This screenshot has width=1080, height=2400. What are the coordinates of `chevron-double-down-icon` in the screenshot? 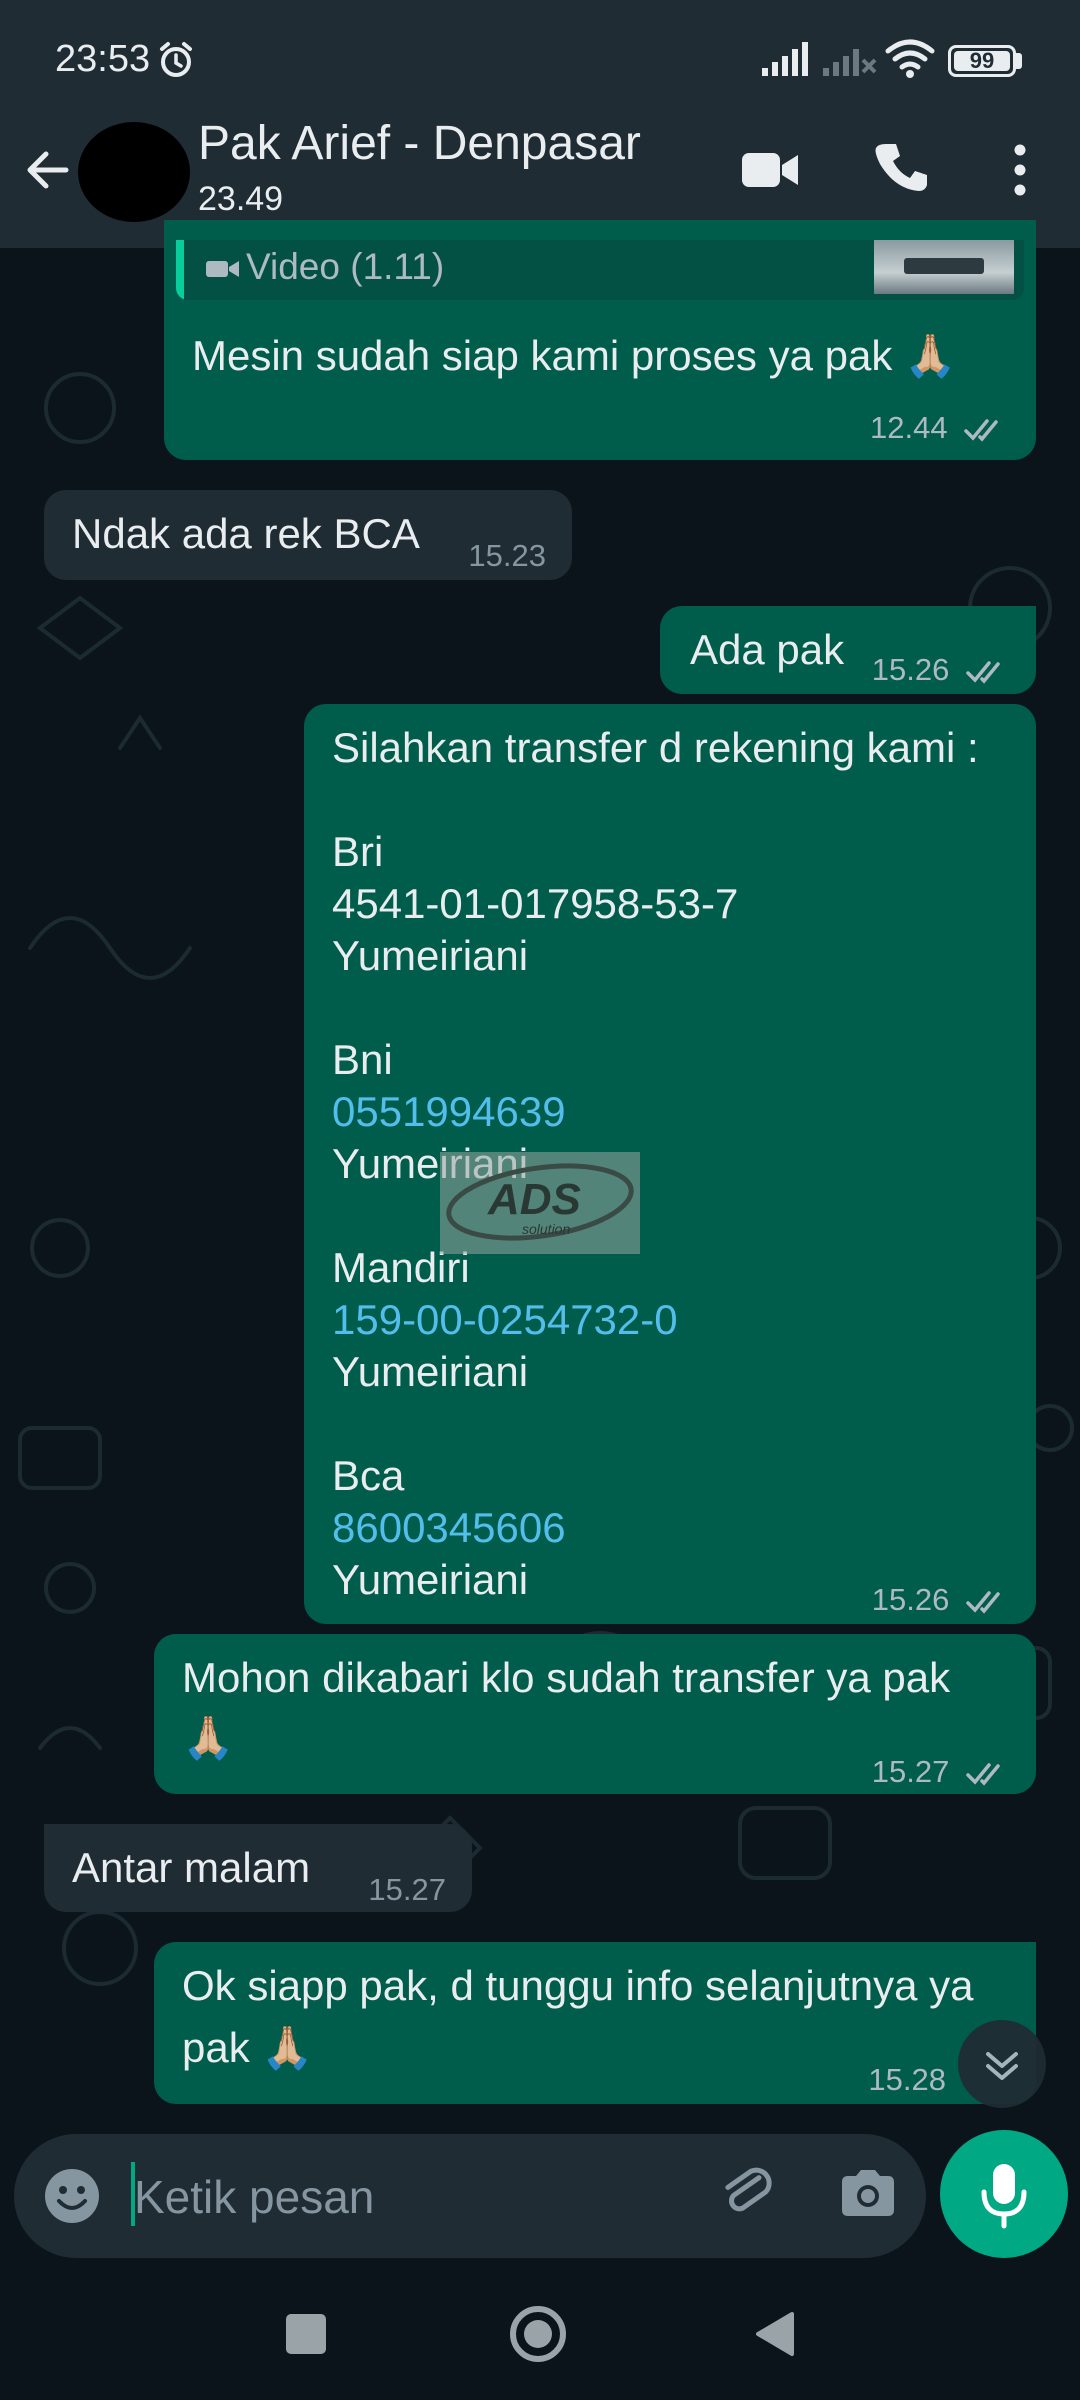 It's located at (1002, 2066).